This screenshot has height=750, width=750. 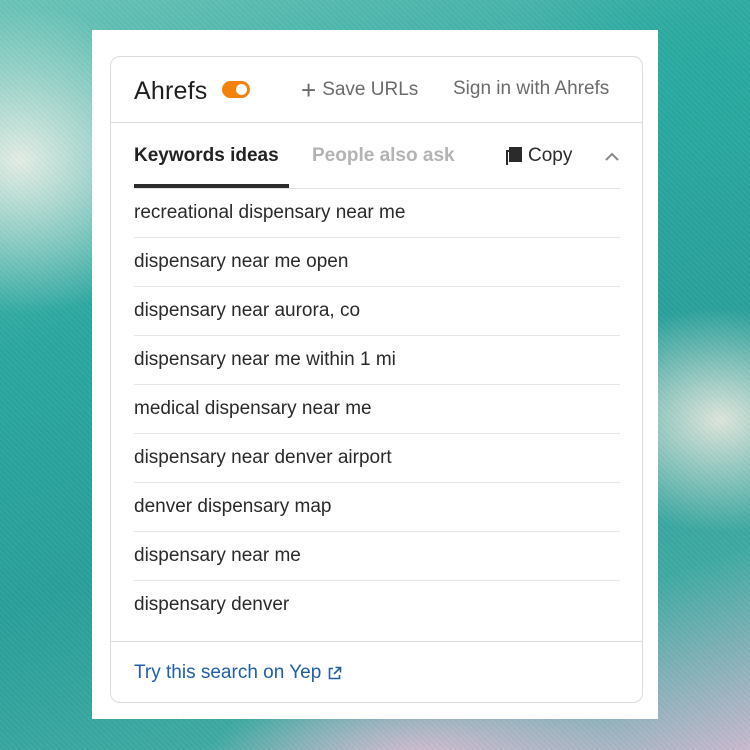 What do you see at coordinates (377, 556) in the screenshot?
I see `list-item: dispensary near me` at bounding box center [377, 556].